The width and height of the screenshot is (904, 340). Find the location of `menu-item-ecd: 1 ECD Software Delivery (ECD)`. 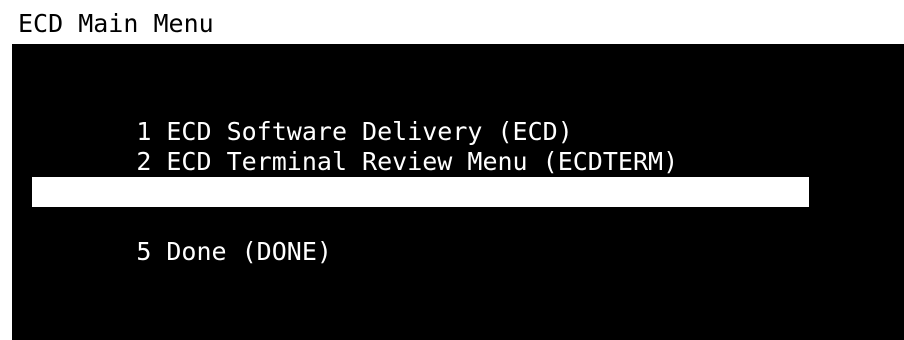

menu-item-ecd: 1 ECD Software Delivery (ECD) is located at coordinates (427, 116).